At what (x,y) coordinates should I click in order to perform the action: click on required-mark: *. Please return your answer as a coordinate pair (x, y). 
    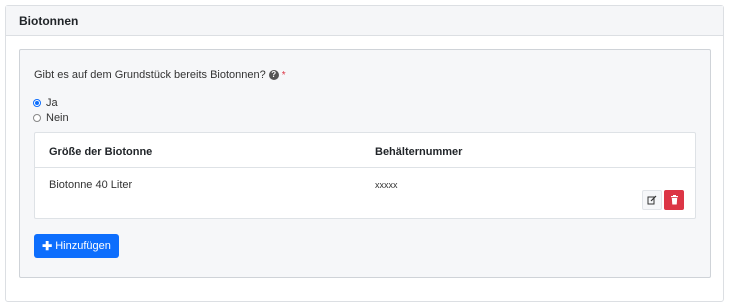
    Looking at the image, I should click on (283, 75).